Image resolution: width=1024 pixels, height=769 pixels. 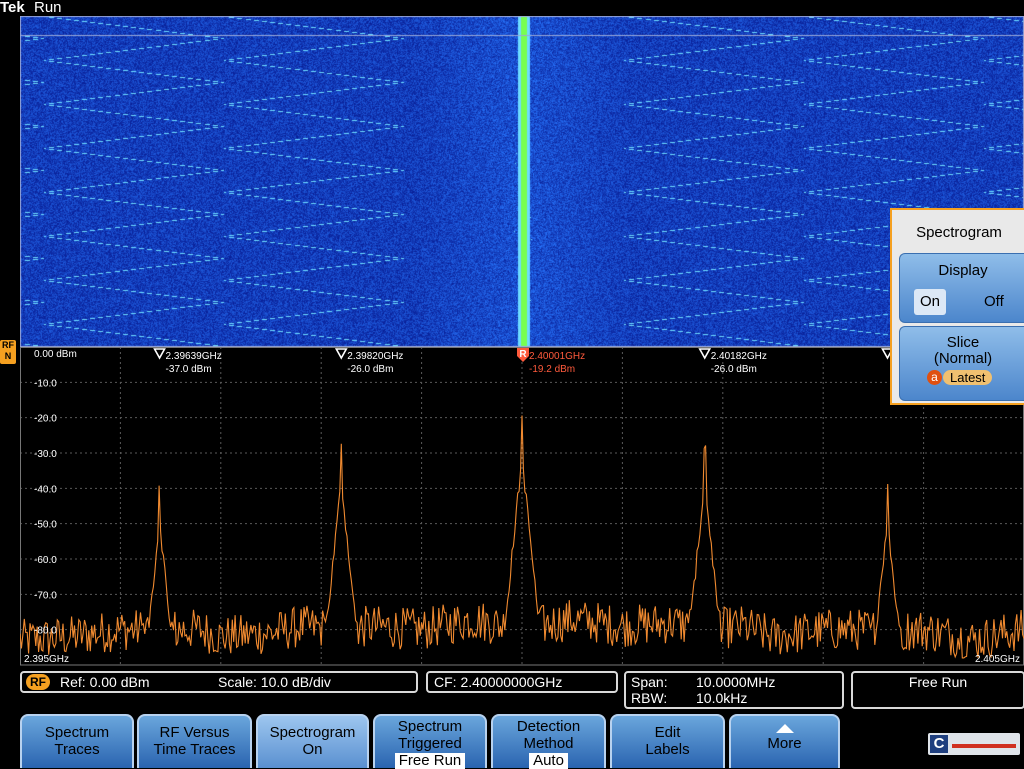 What do you see at coordinates (274, 682) in the screenshot?
I see `scale-readout: Scale: 10.0 dB/div` at bounding box center [274, 682].